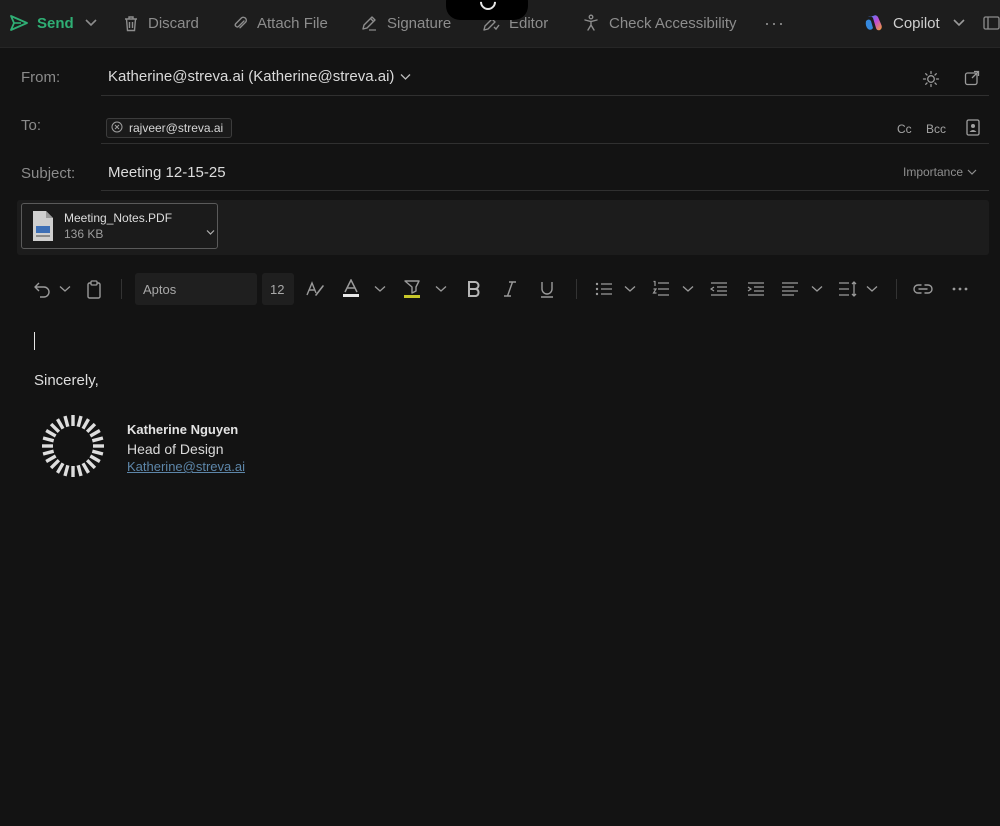 Image resolution: width=1000 pixels, height=826 pixels. I want to click on discard-button: Discard, so click(161, 23).